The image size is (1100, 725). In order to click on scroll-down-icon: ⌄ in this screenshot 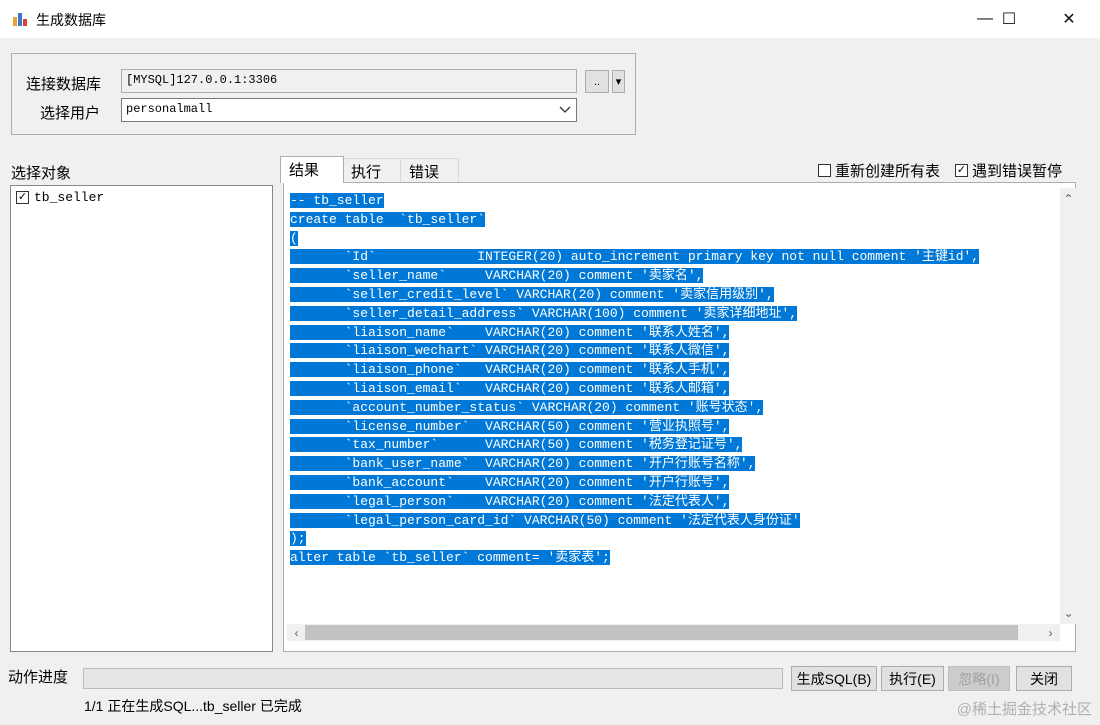, I will do `click(1068, 612)`.